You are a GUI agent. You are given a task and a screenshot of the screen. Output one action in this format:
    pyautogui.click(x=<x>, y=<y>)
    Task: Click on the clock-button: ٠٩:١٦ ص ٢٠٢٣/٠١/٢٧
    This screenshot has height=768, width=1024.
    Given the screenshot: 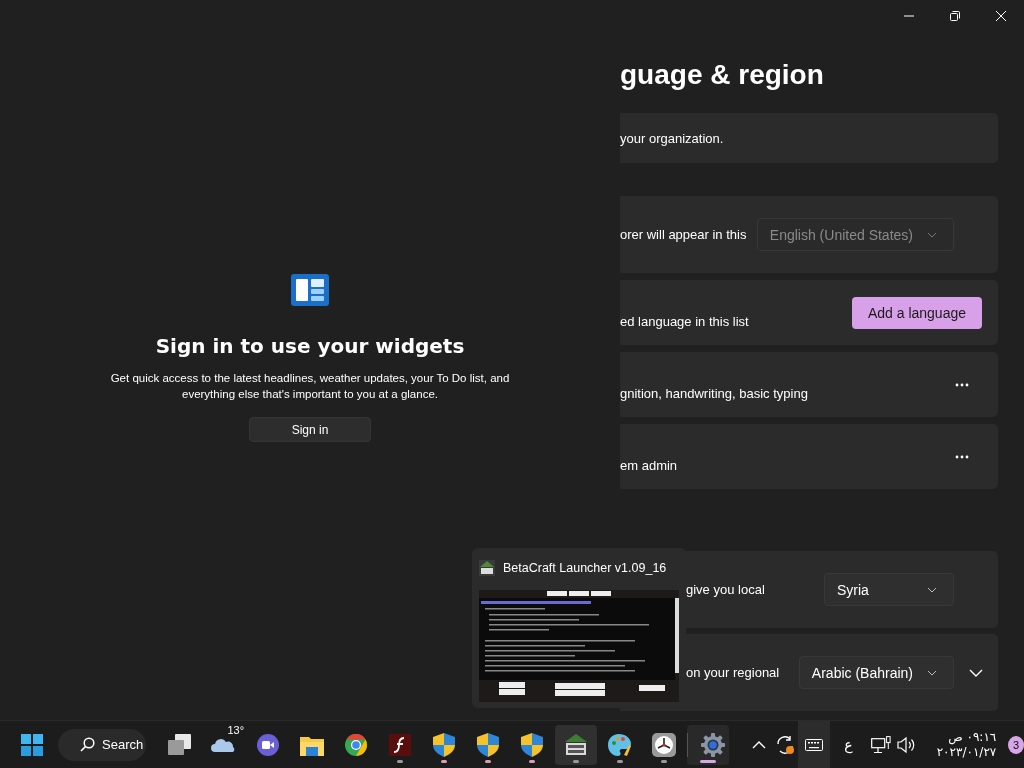 What is the action you would take?
    pyautogui.click(x=966, y=744)
    